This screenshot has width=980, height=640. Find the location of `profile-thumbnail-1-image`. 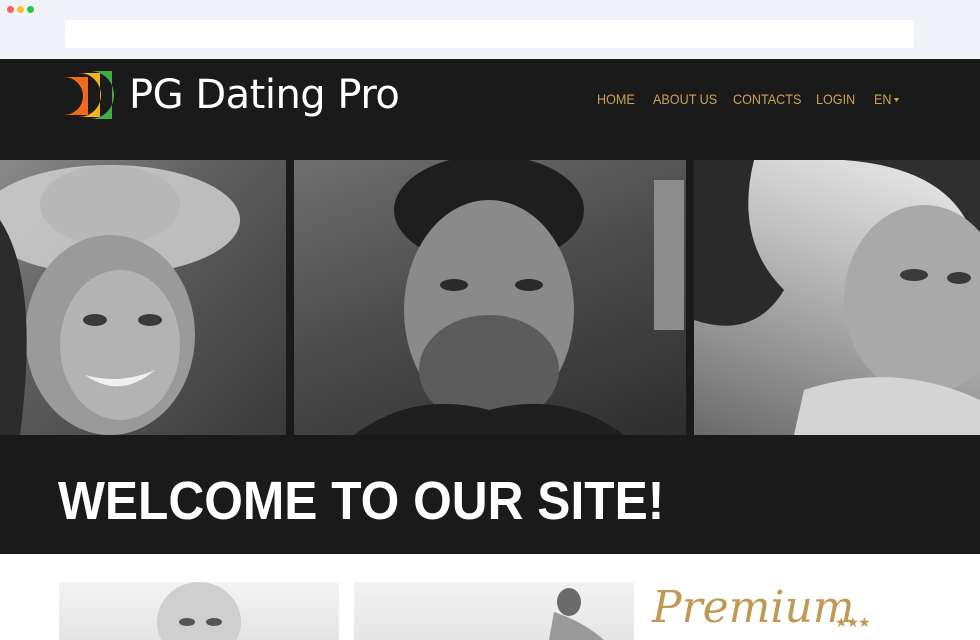

profile-thumbnail-1-image is located at coordinates (199, 611).